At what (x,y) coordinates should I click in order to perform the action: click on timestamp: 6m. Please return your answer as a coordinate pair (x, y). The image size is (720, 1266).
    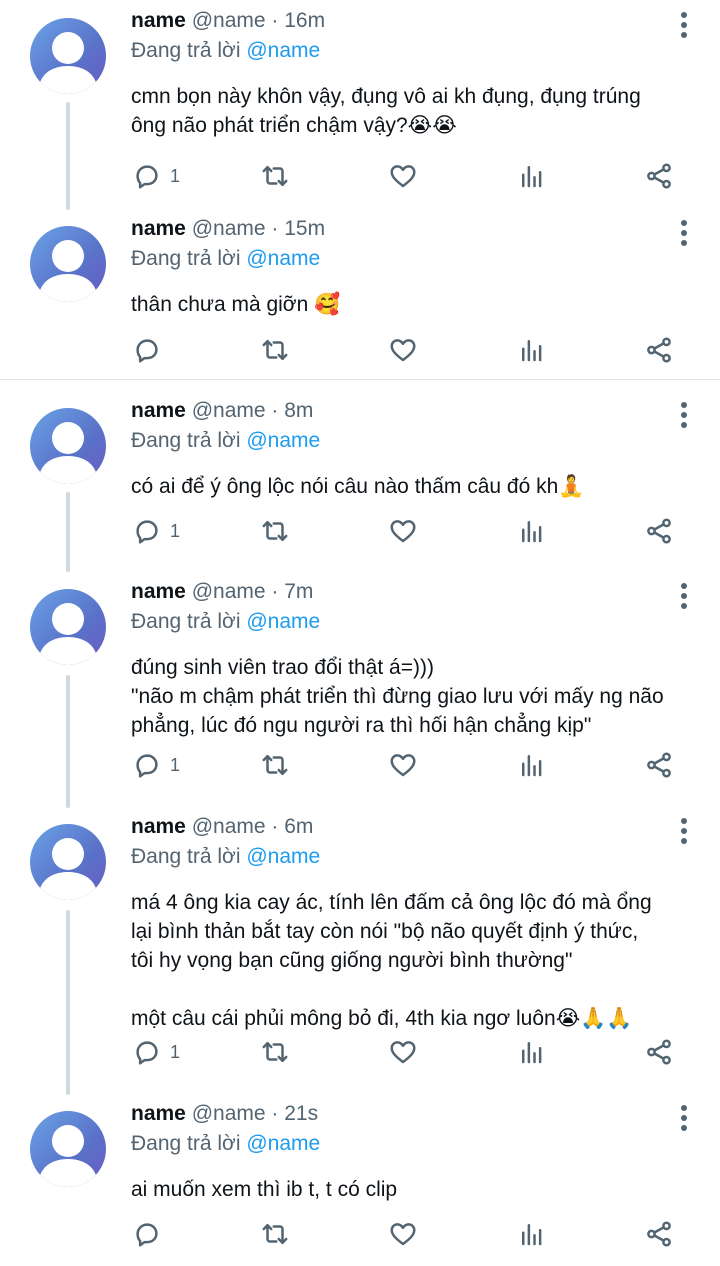
    Looking at the image, I should click on (298, 826).